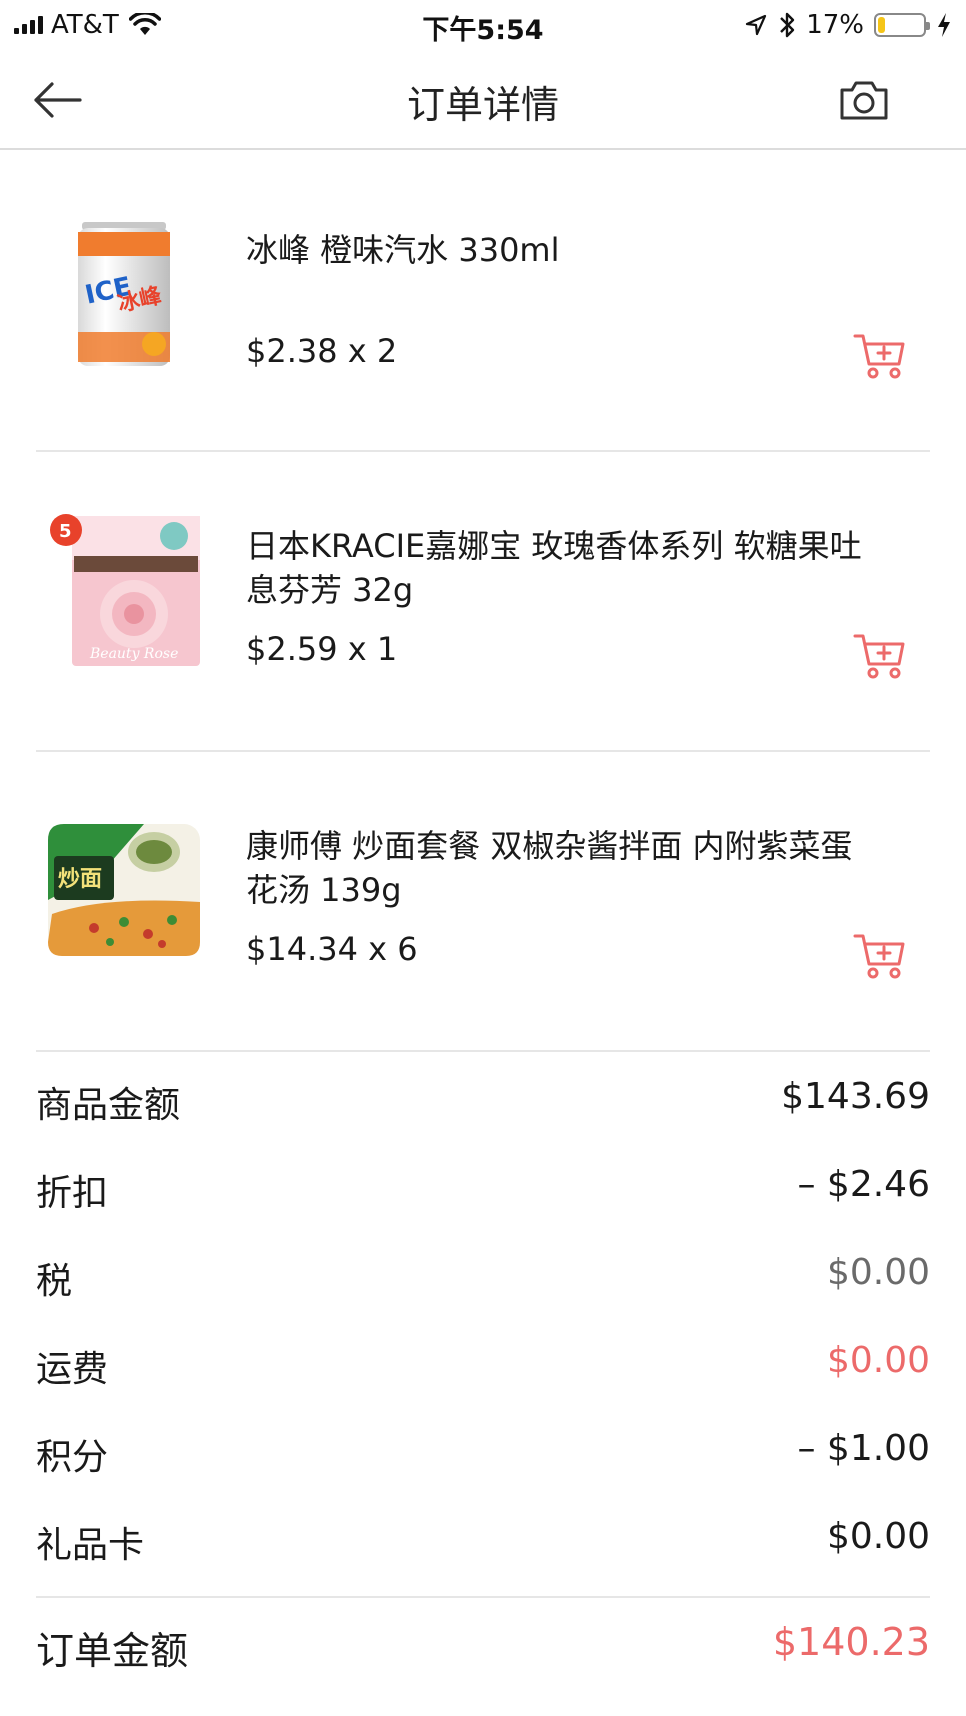  I want to click on points-label: 积分, so click(72, 1457).